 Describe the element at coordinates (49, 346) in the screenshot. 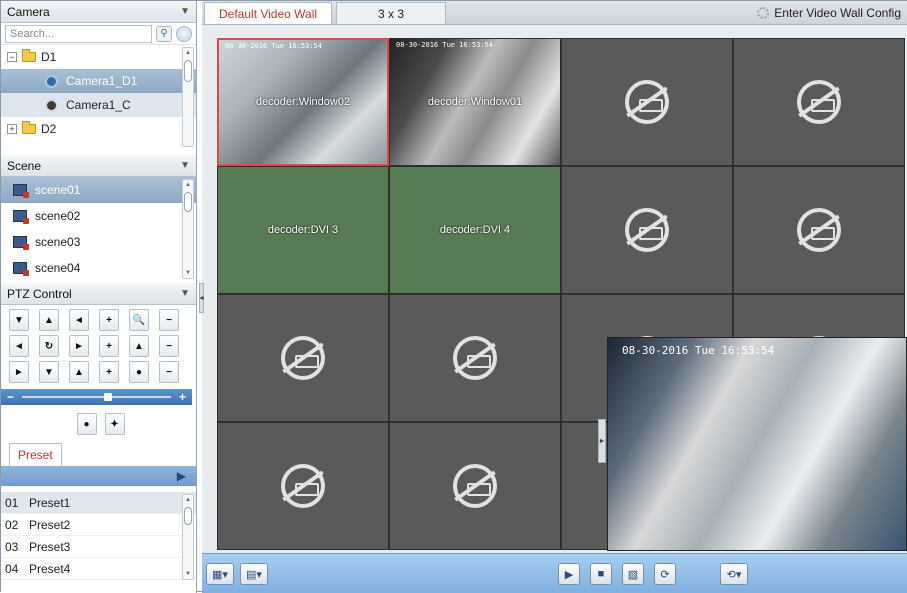

I see `auto-scan-icon: ↻` at that location.